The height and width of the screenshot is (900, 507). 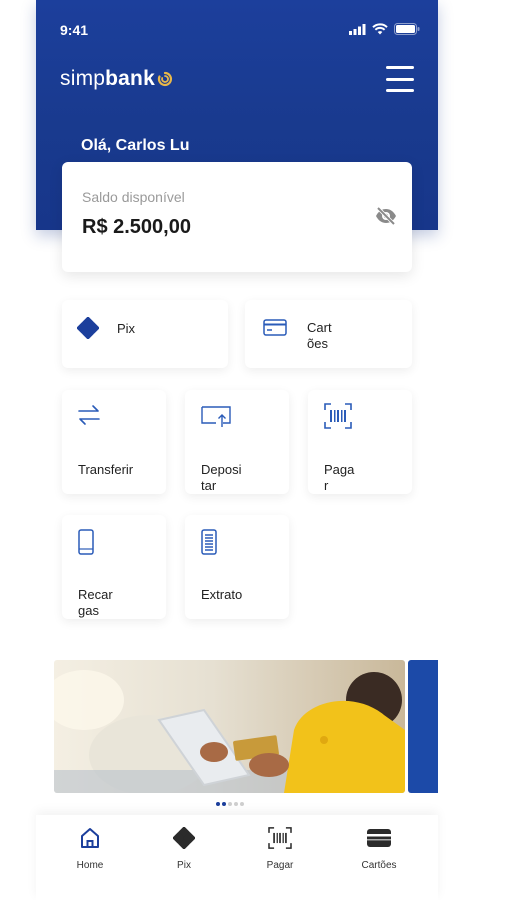 What do you see at coordinates (319, 335) in the screenshot?
I see `cartoes-label: Cartões` at bounding box center [319, 335].